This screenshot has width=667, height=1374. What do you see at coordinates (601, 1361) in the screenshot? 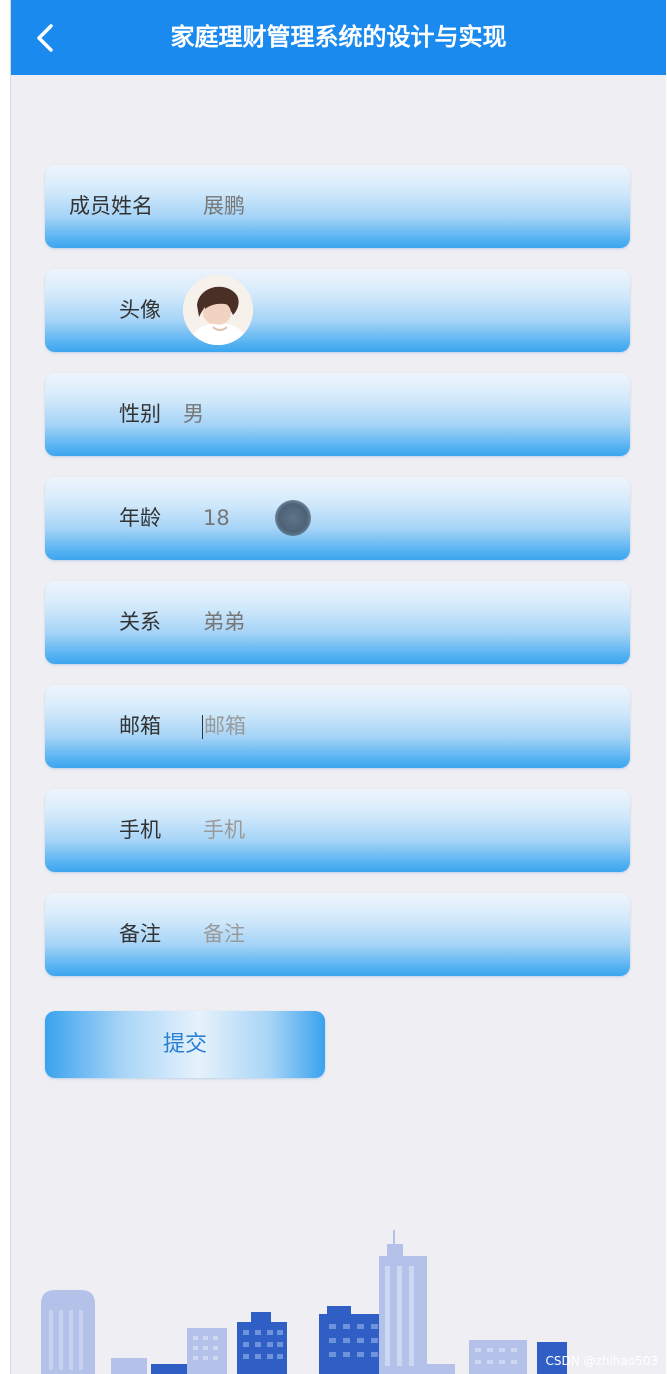
I see `watermark-text: CSDN @zhihao503` at bounding box center [601, 1361].